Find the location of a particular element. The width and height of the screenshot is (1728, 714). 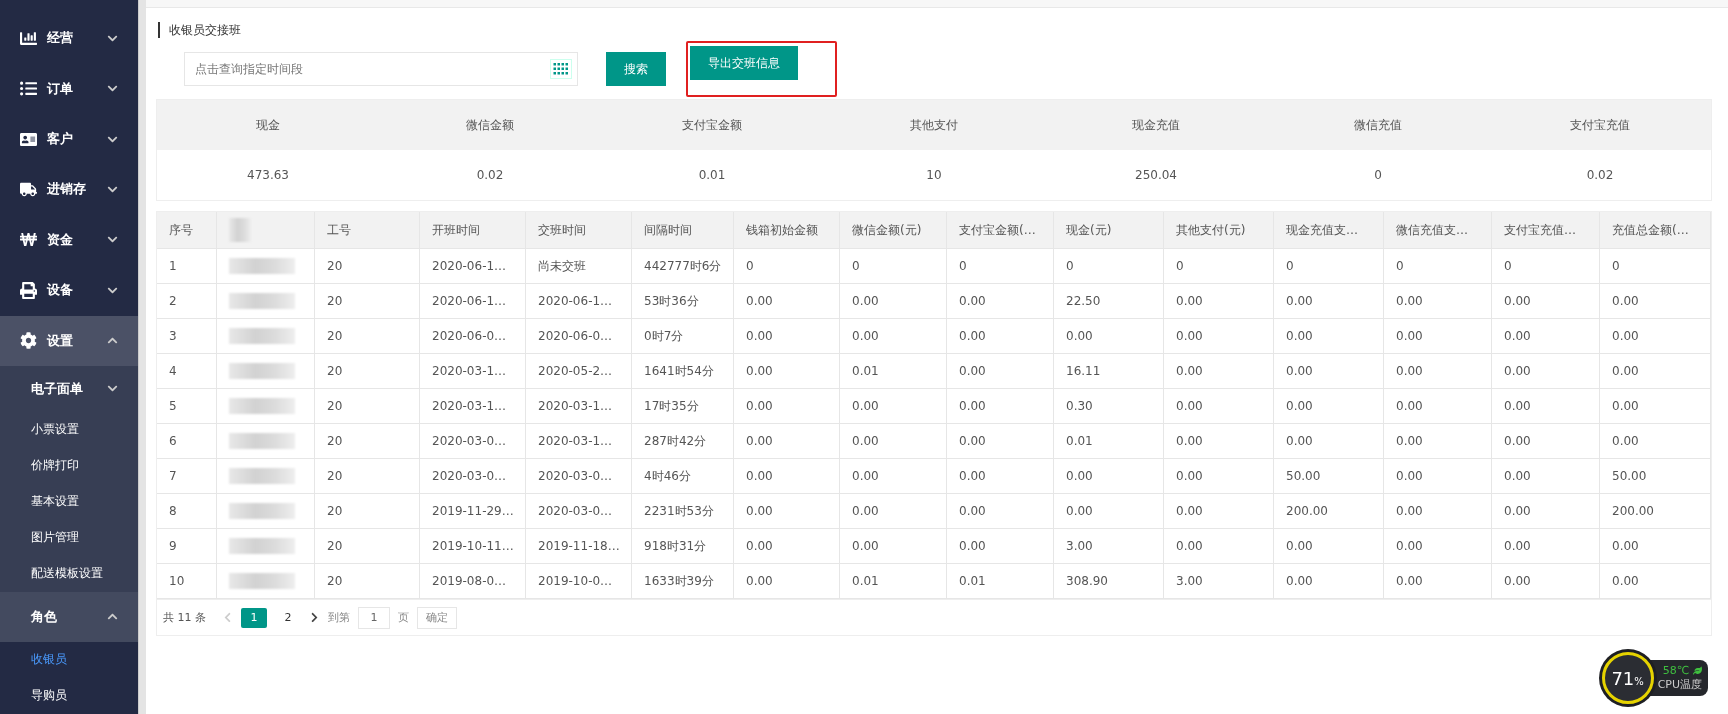

sidebar-item: 订单 is located at coordinates (69, 88).